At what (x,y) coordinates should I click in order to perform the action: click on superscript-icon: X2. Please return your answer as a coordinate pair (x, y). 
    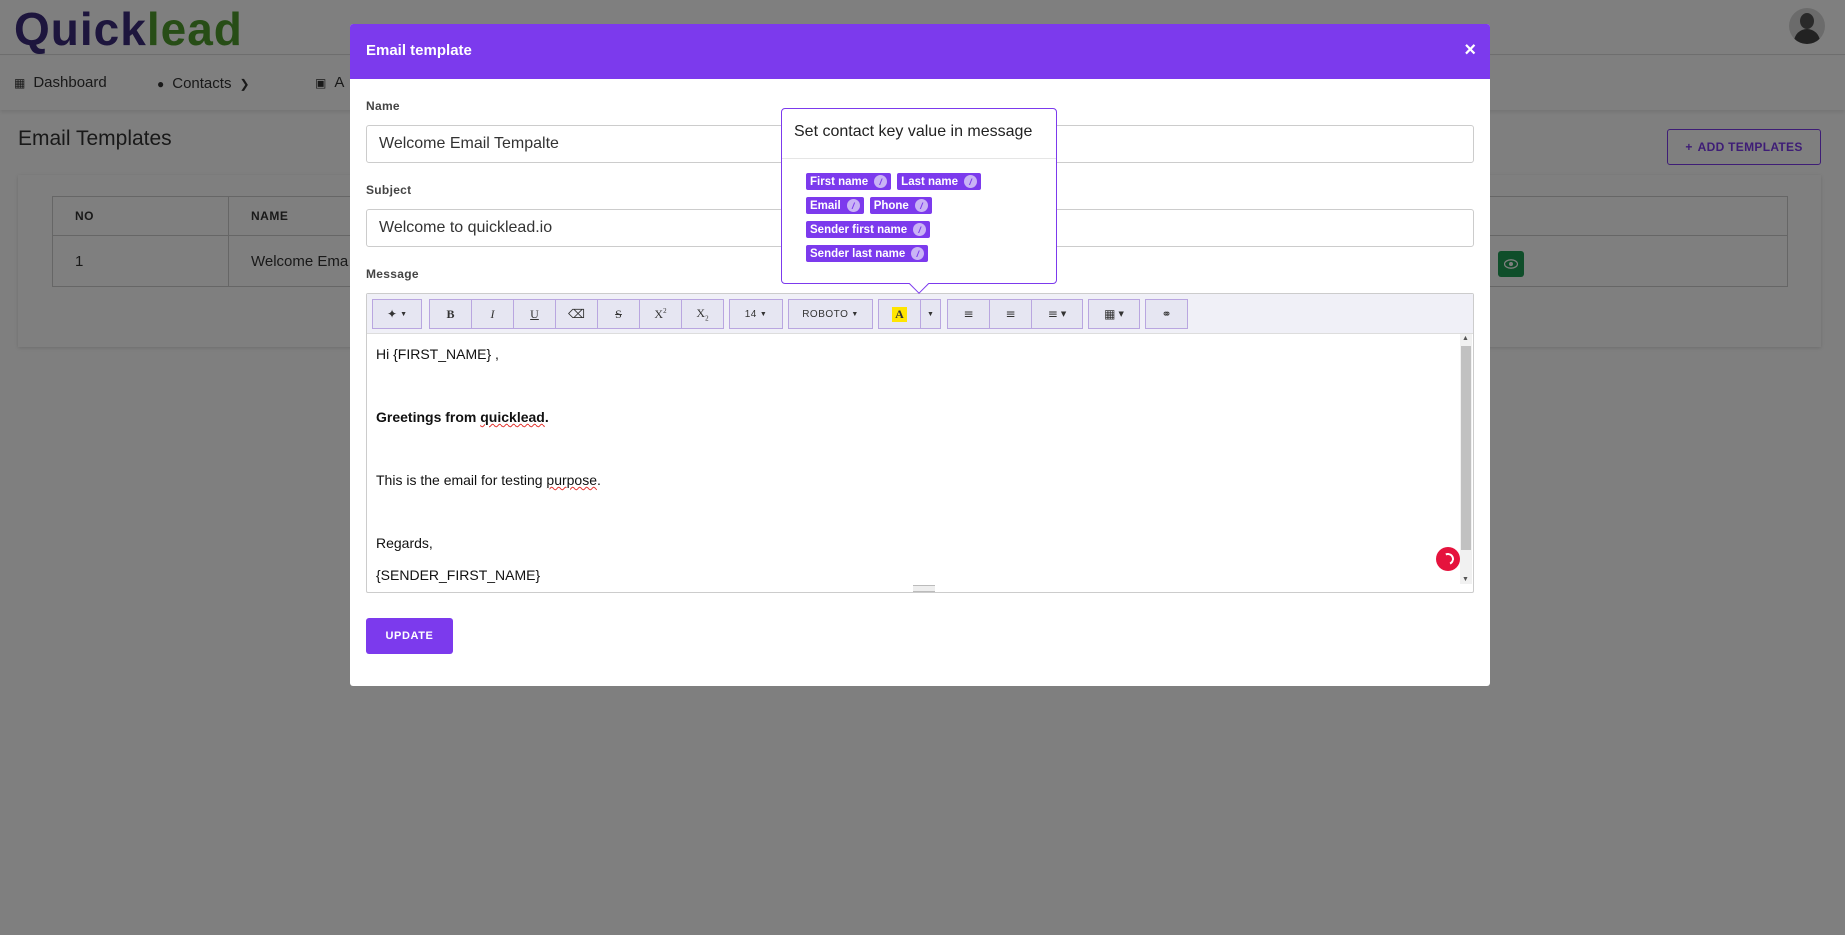
    Looking at the image, I should click on (660, 313).